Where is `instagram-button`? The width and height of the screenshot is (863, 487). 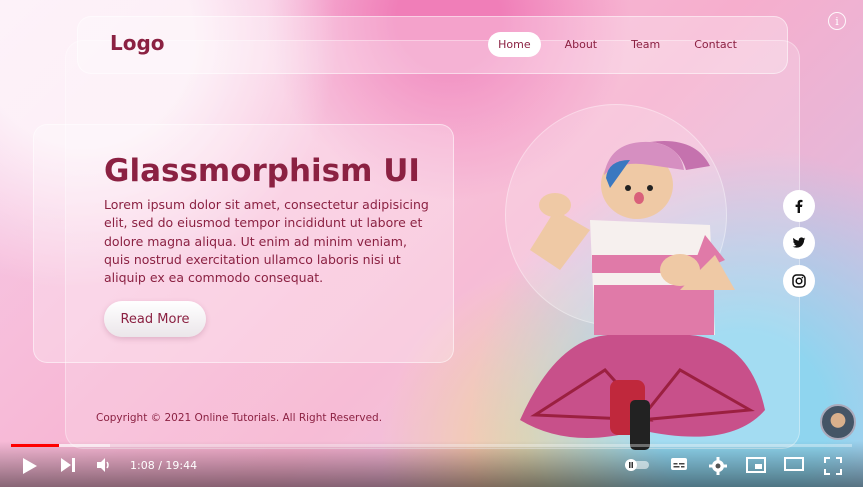
instagram-button is located at coordinates (799, 281).